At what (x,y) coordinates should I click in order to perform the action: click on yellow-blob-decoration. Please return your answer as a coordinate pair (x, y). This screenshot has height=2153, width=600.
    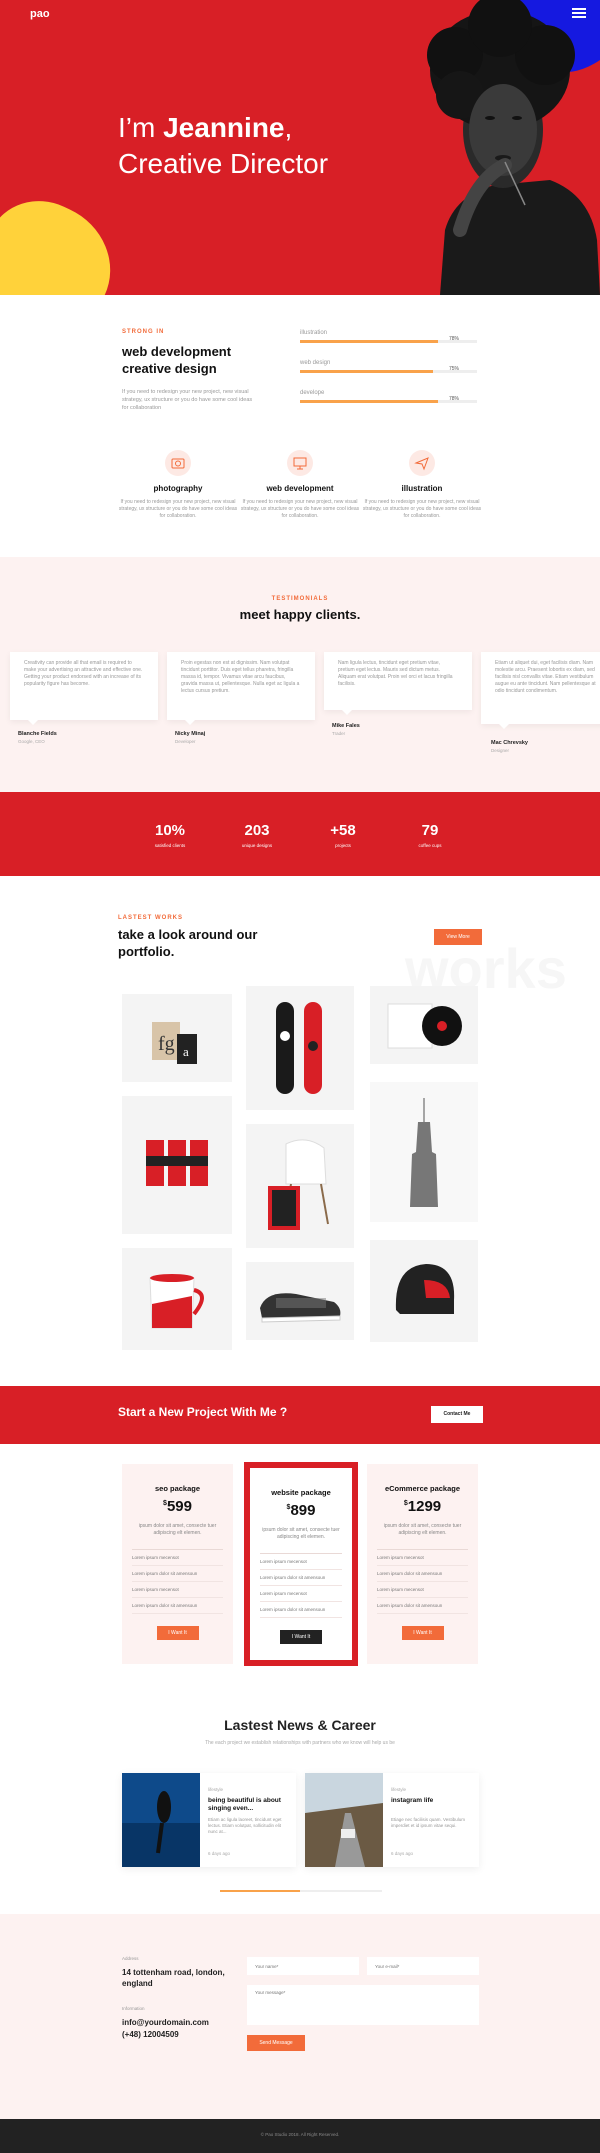
    Looking at the image, I should click on (66, 239).